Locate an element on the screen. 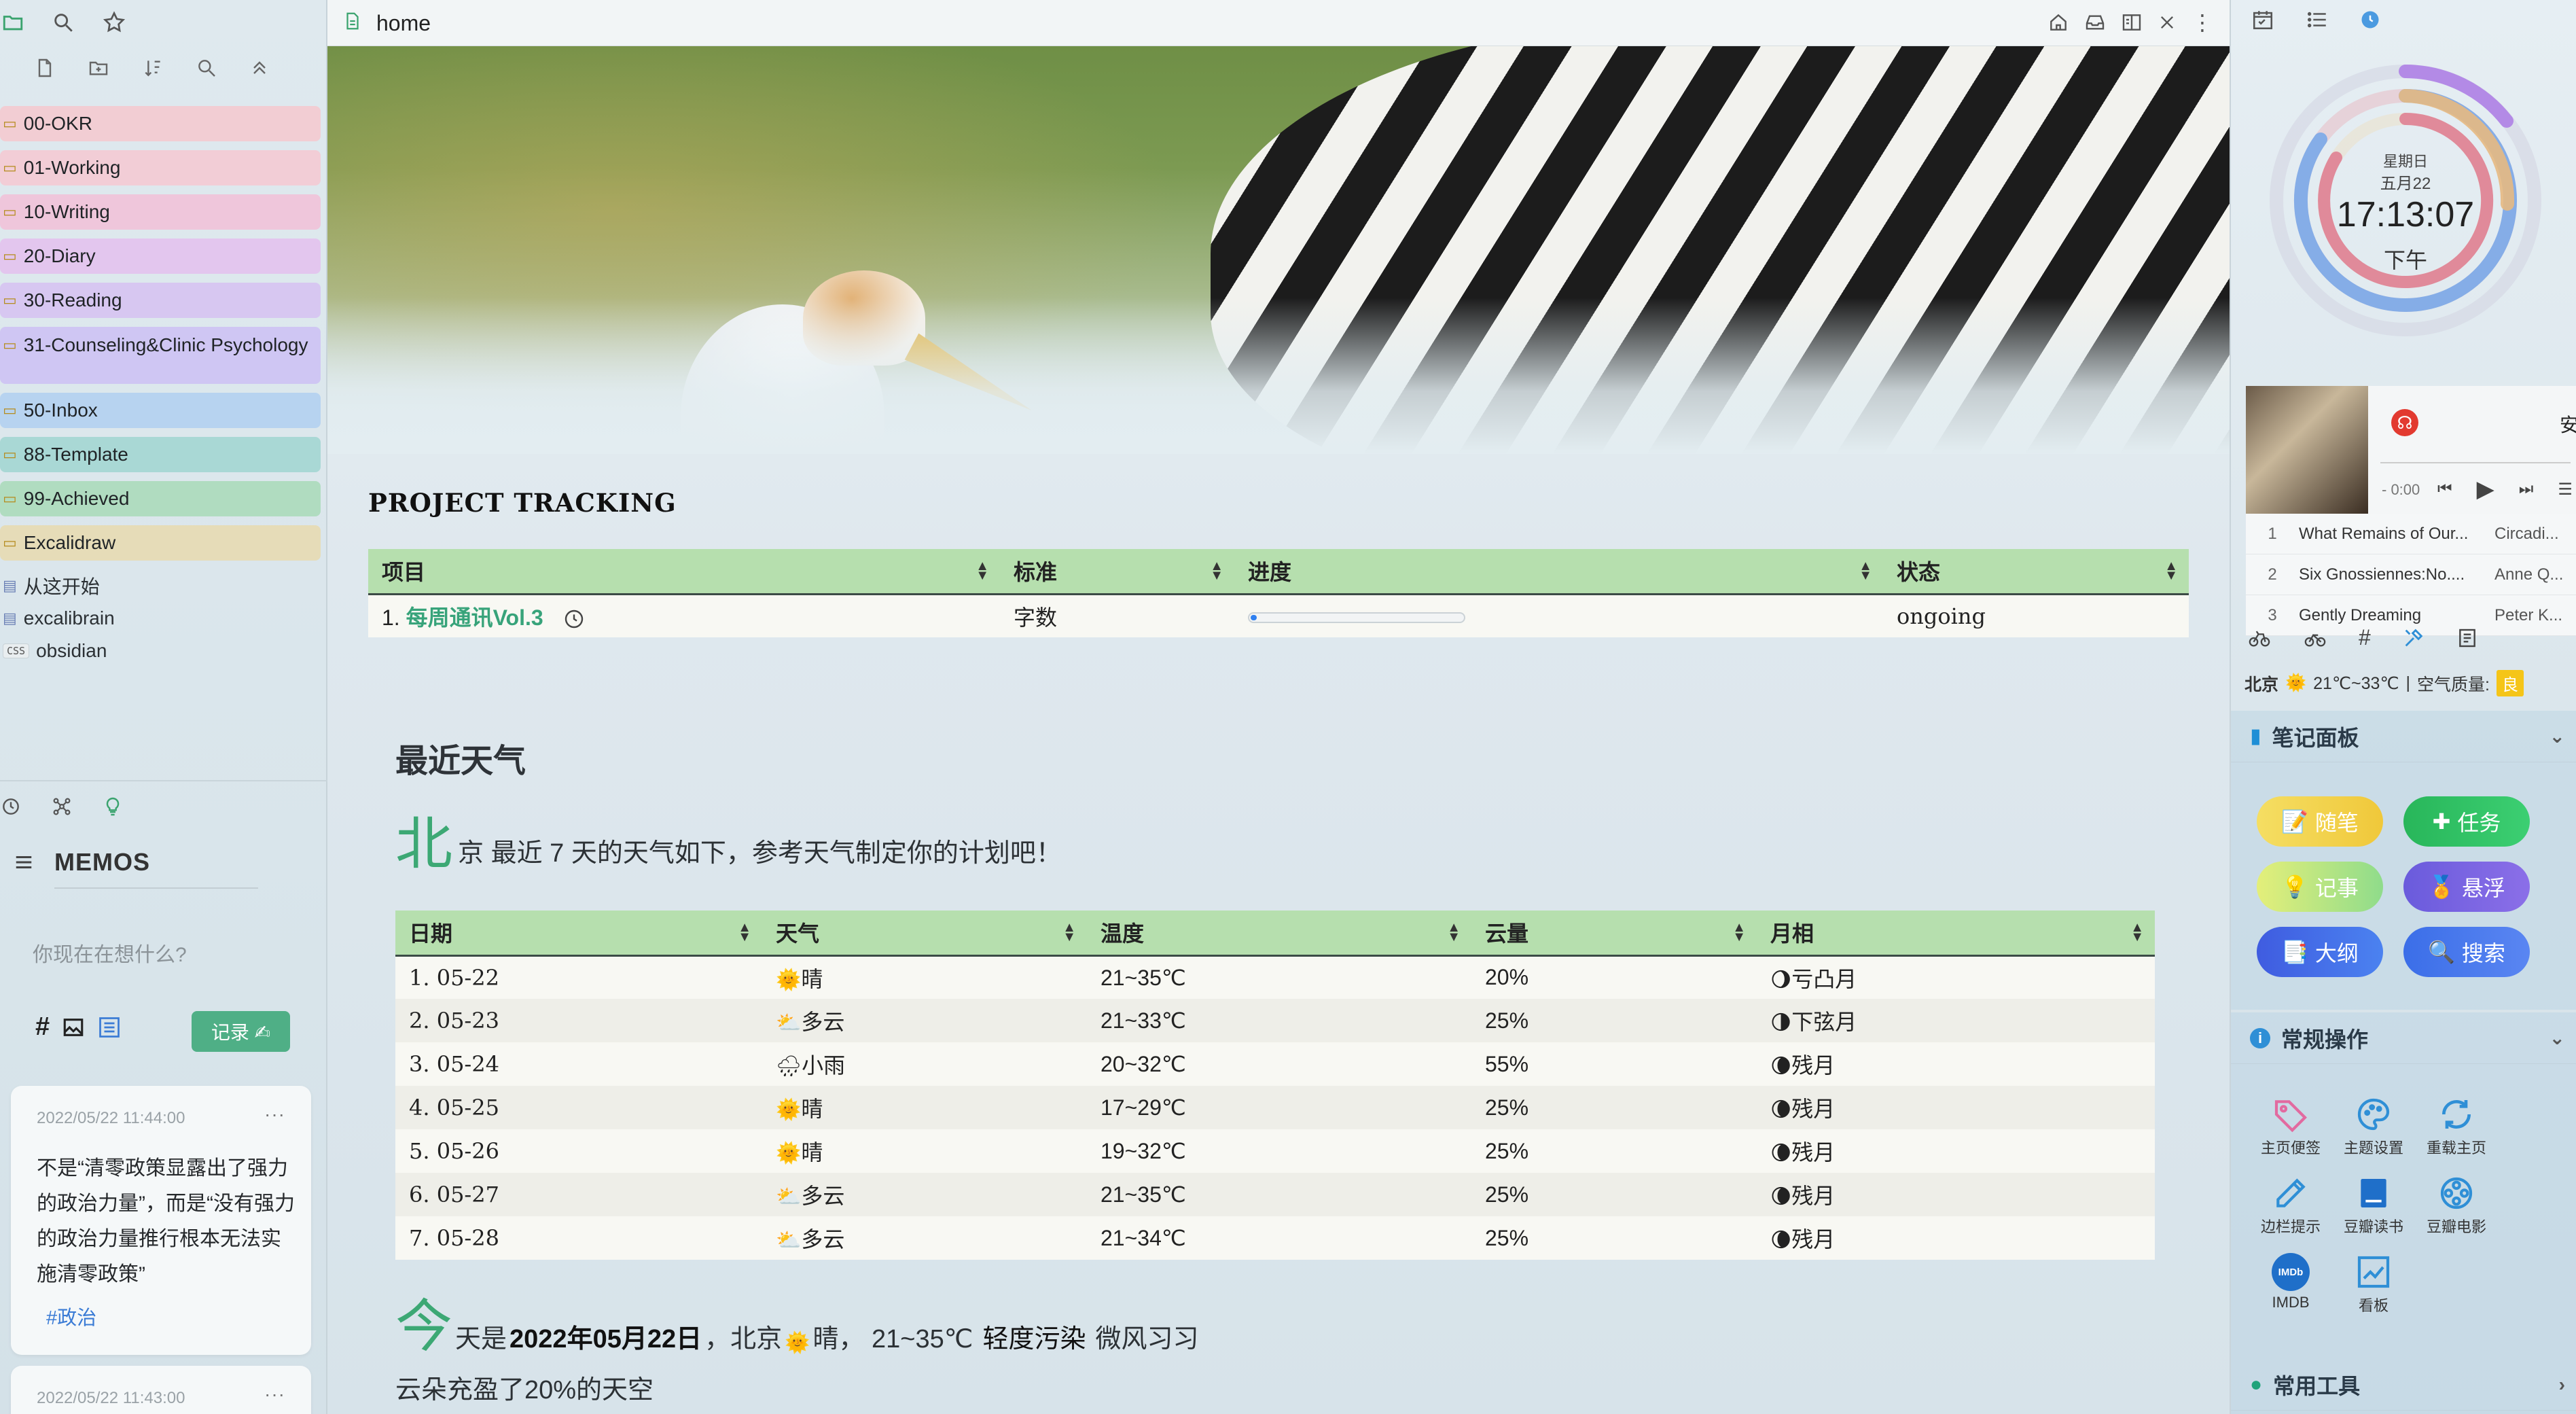 The height and width of the screenshot is (1414, 2576). douban-books-op: 豆瓣读书 is located at coordinates (2373, 1204).